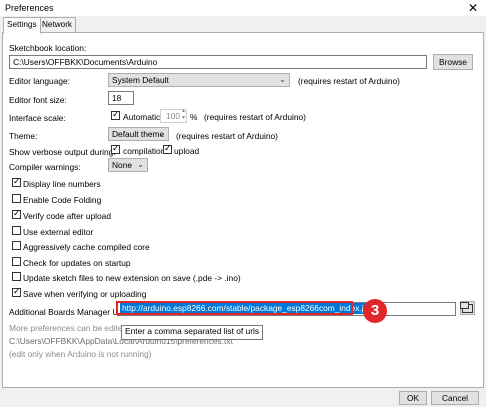 The height and width of the screenshot is (407, 486). I want to click on option-label-save-when-verifying: Save when verifying or uploading, so click(85, 294).